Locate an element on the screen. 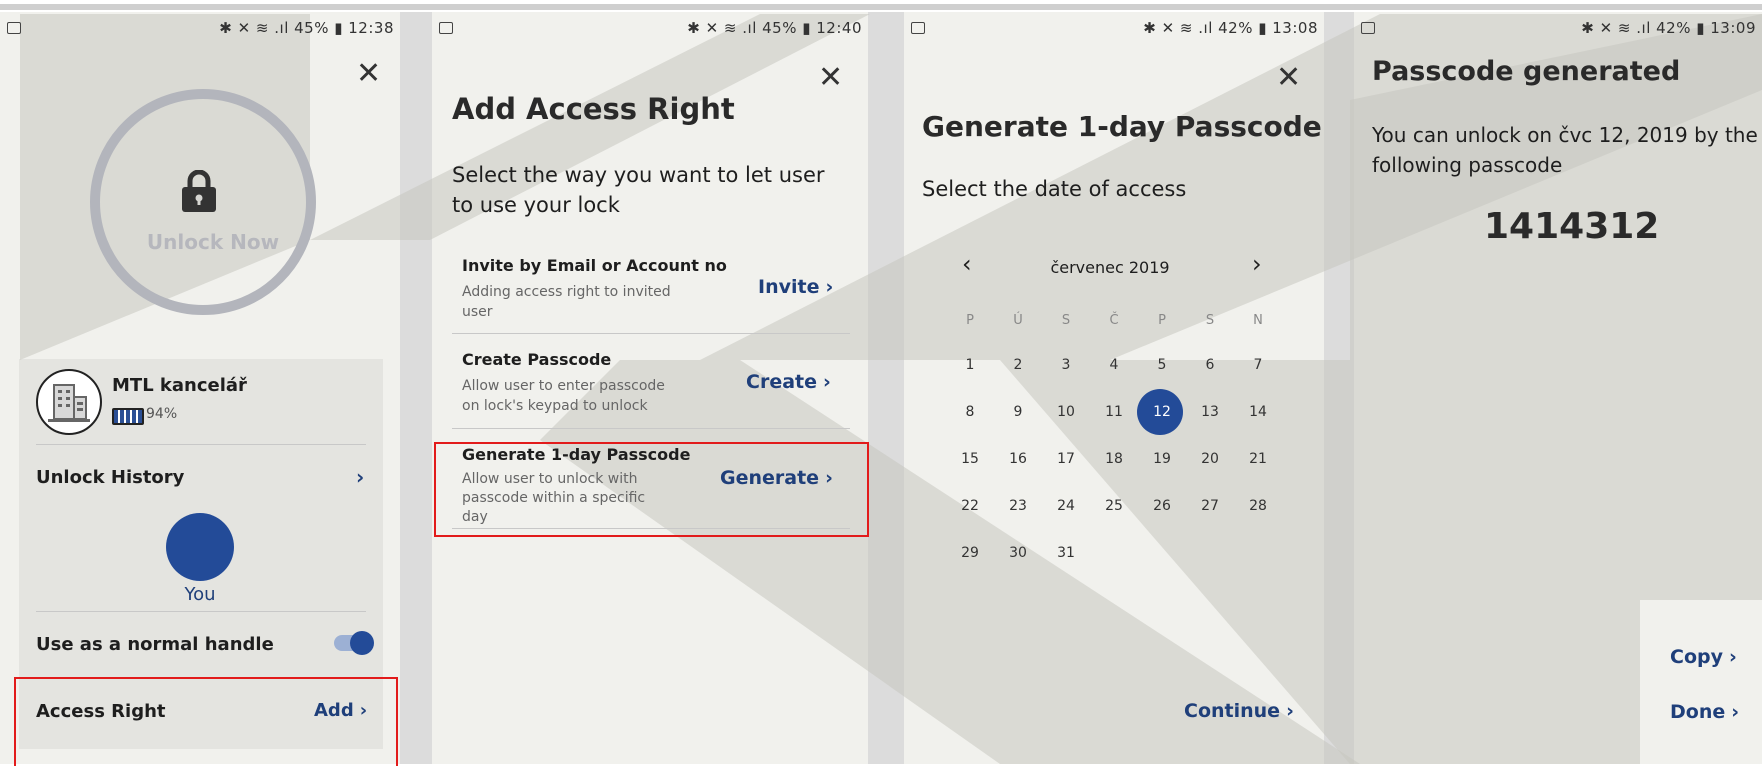 Image resolution: width=1762 pixels, height=766 pixels. page-title: Add Access Right is located at coordinates (593, 109).